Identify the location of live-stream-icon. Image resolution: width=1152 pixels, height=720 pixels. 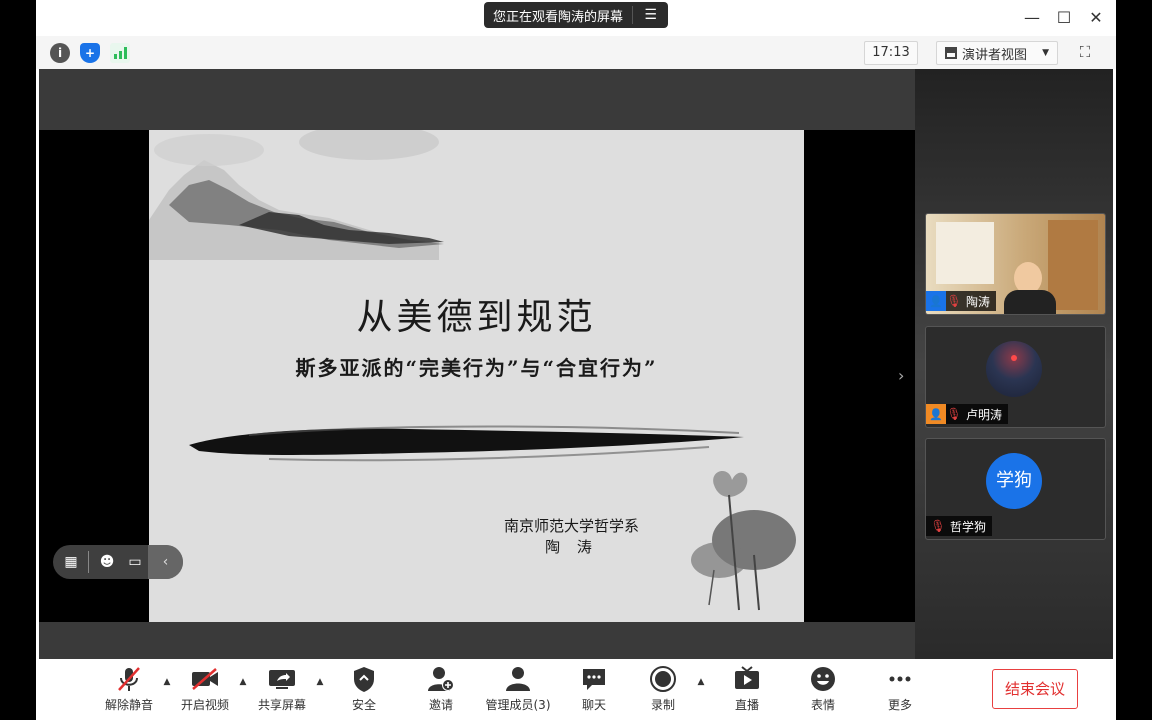
(747, 679).